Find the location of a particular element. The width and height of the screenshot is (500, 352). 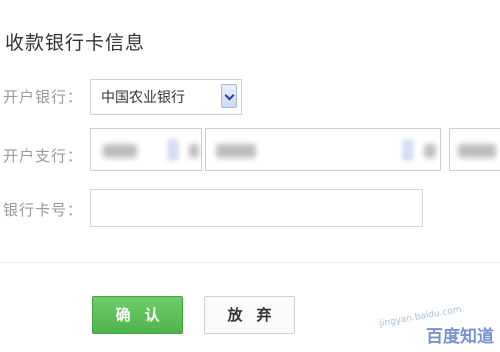

bank-label: 开户银行： is located at coordinates (43, 97).